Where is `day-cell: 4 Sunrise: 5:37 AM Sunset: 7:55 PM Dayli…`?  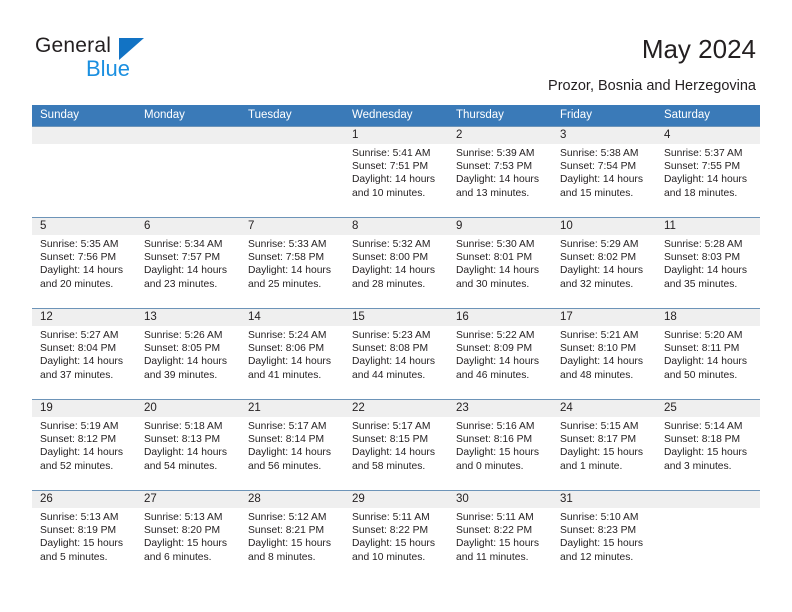
day-cell: 4 Sunrise: 5:37 AM Sunset: 7:55 PM Dayli… is located at coordinates (708, 172).